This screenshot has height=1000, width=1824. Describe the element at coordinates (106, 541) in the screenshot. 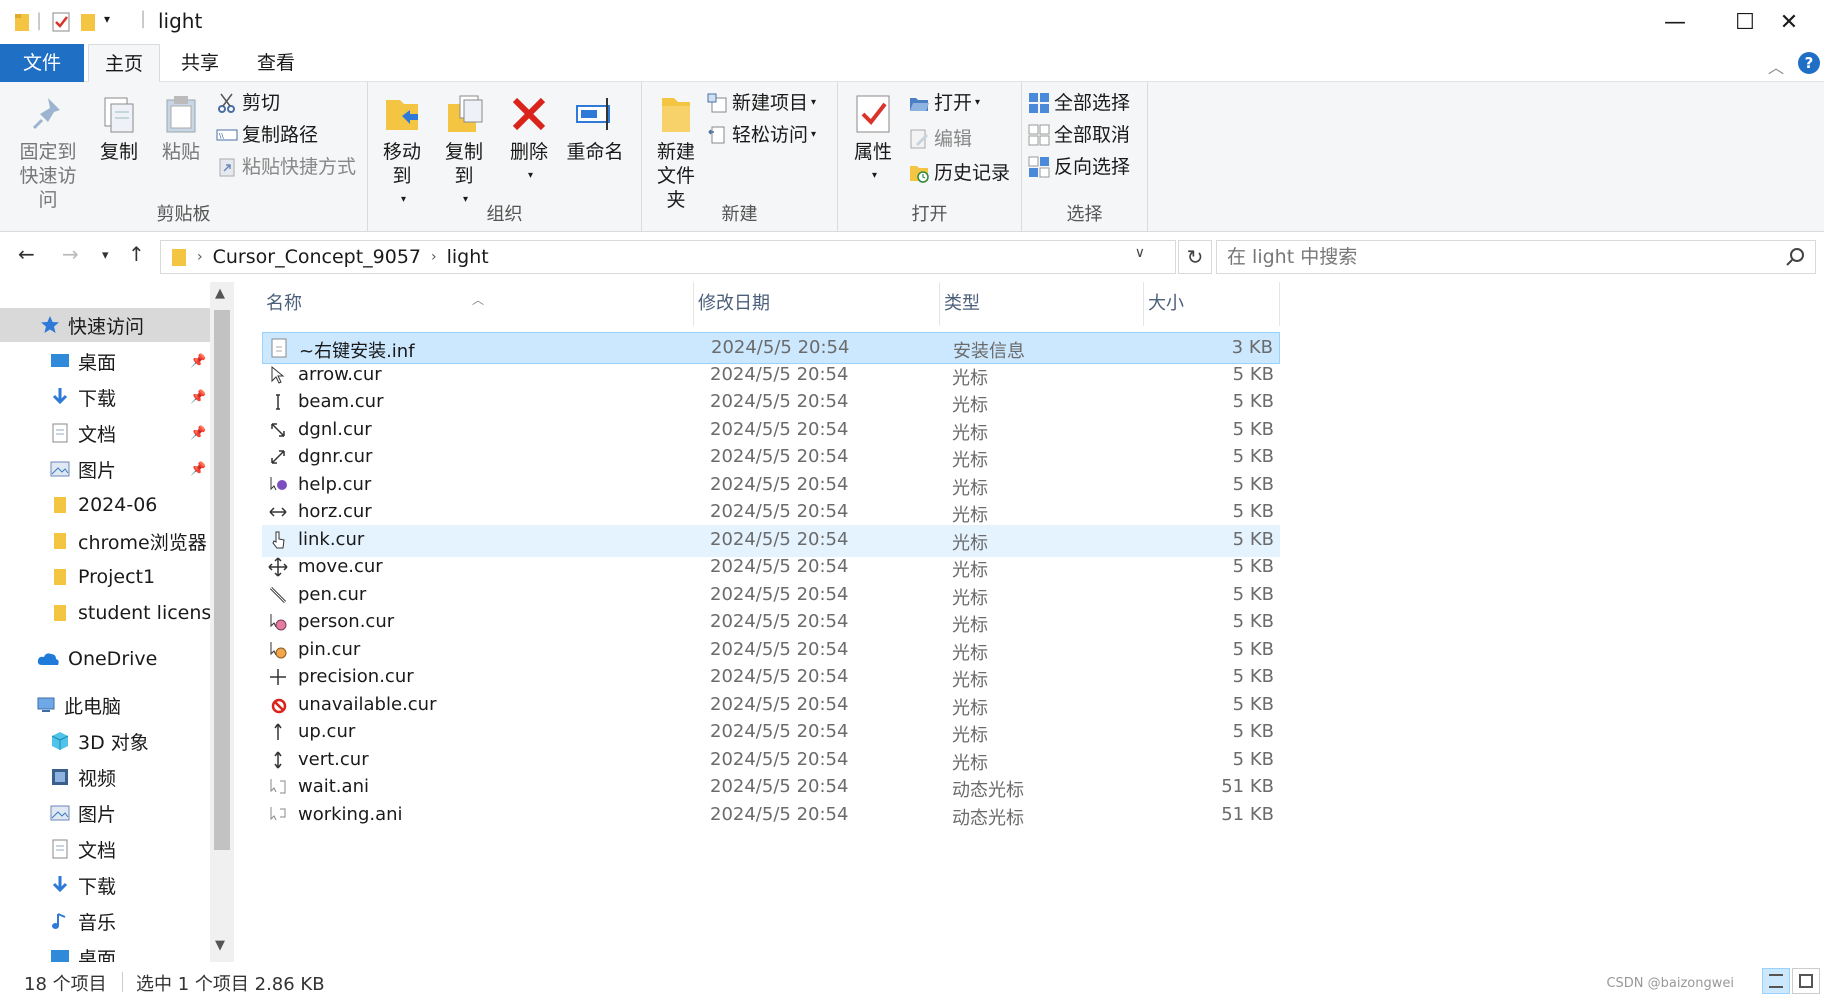

I see `nav-item-folder: chrome浏览器` at that location.